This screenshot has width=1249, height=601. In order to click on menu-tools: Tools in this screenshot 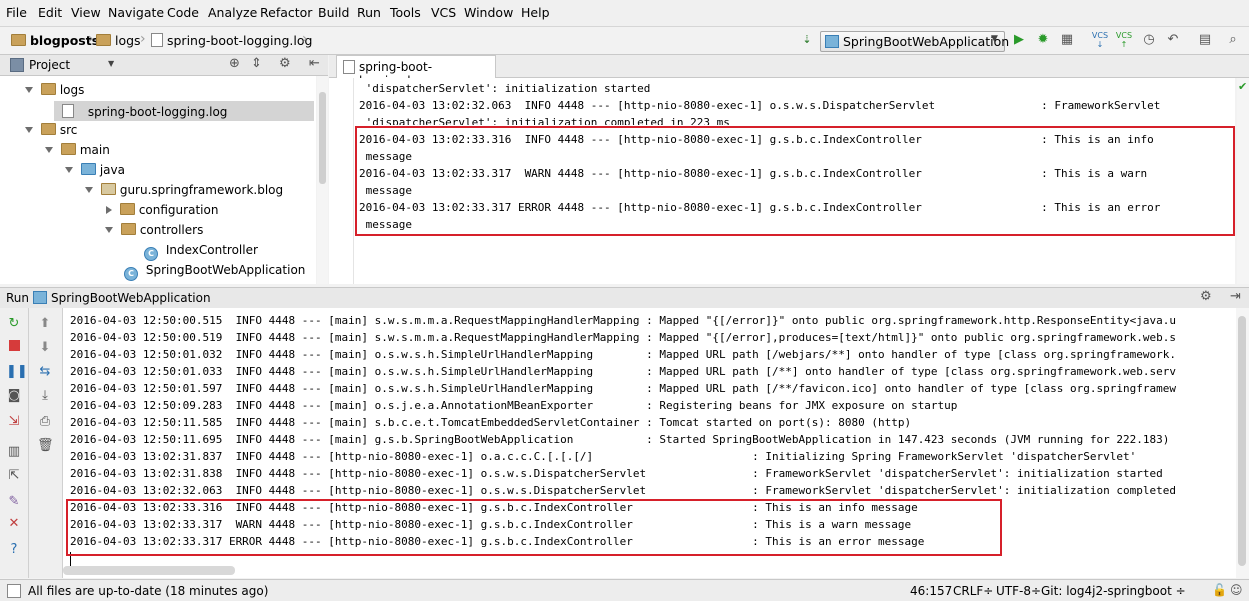, I will do `click(405, 12)`.